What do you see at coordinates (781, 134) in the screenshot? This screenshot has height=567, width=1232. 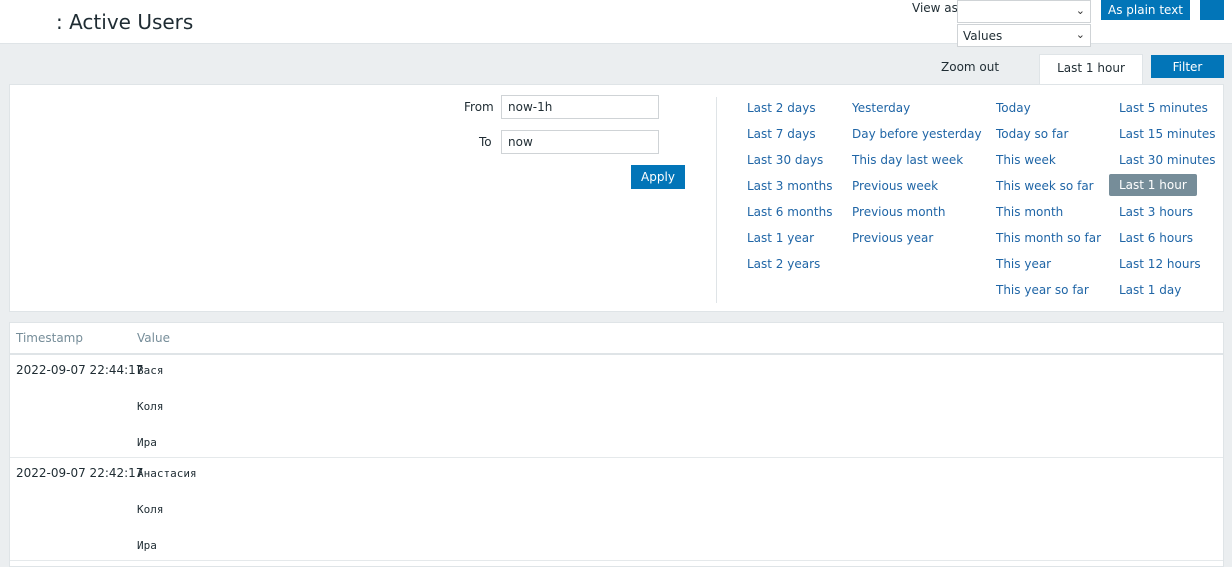 I see `range-link-last-7-days: Last 7 days` at bounding box center [781, 134].